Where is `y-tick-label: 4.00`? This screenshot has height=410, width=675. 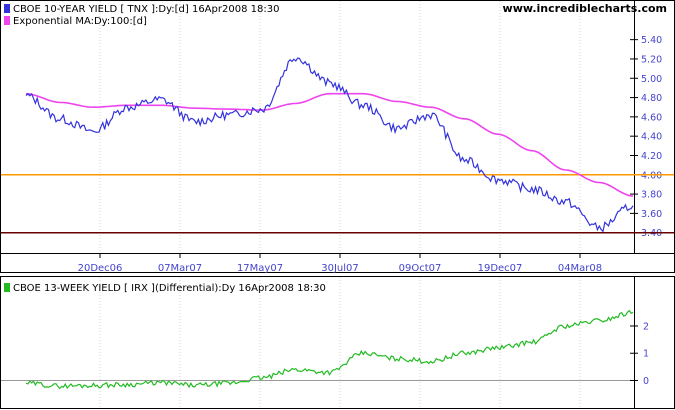
y-tick-label: 4.00 is located at coordinates (651, 175).